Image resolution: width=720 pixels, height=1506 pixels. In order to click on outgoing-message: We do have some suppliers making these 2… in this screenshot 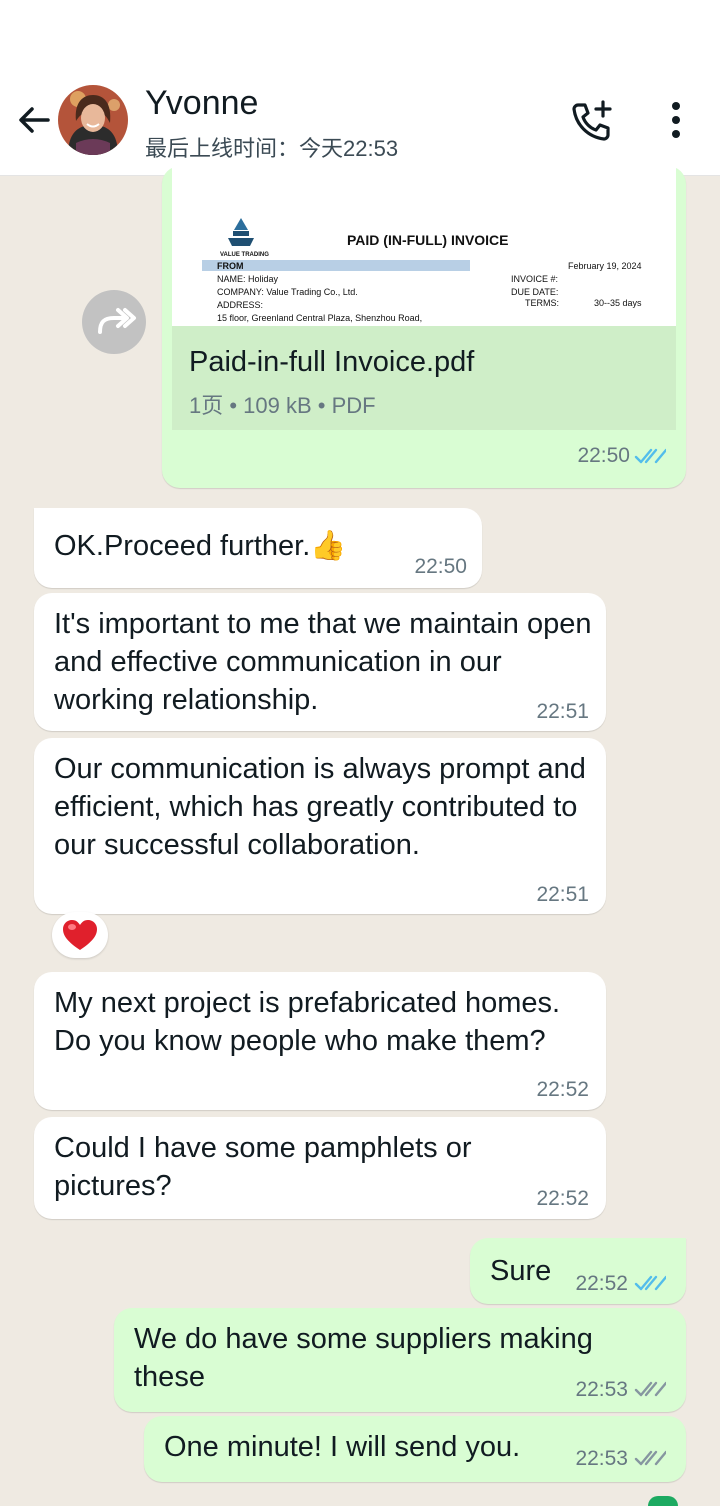, I will do `click(400, 1360)`.